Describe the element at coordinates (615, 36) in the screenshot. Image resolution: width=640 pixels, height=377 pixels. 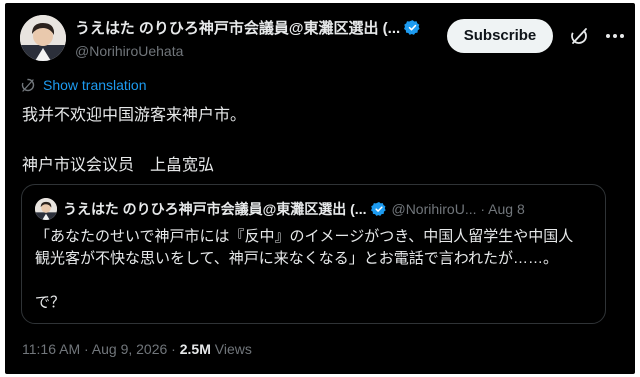
I see `more-icon` at that location.